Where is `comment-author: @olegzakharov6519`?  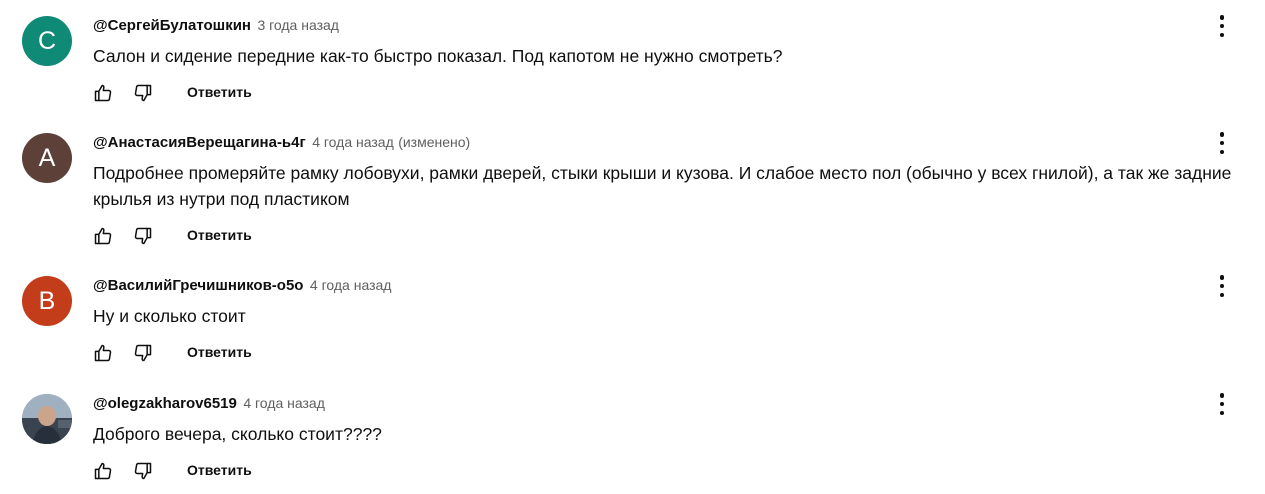 comment-author: @olegzakharov6519 is located at coordinates (165, 403).